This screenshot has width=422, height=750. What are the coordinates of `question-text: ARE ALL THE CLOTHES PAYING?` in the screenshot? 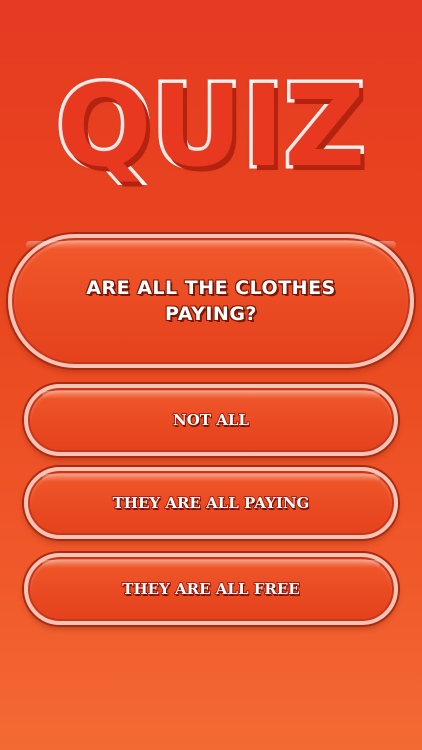 It's located at (211, 301).